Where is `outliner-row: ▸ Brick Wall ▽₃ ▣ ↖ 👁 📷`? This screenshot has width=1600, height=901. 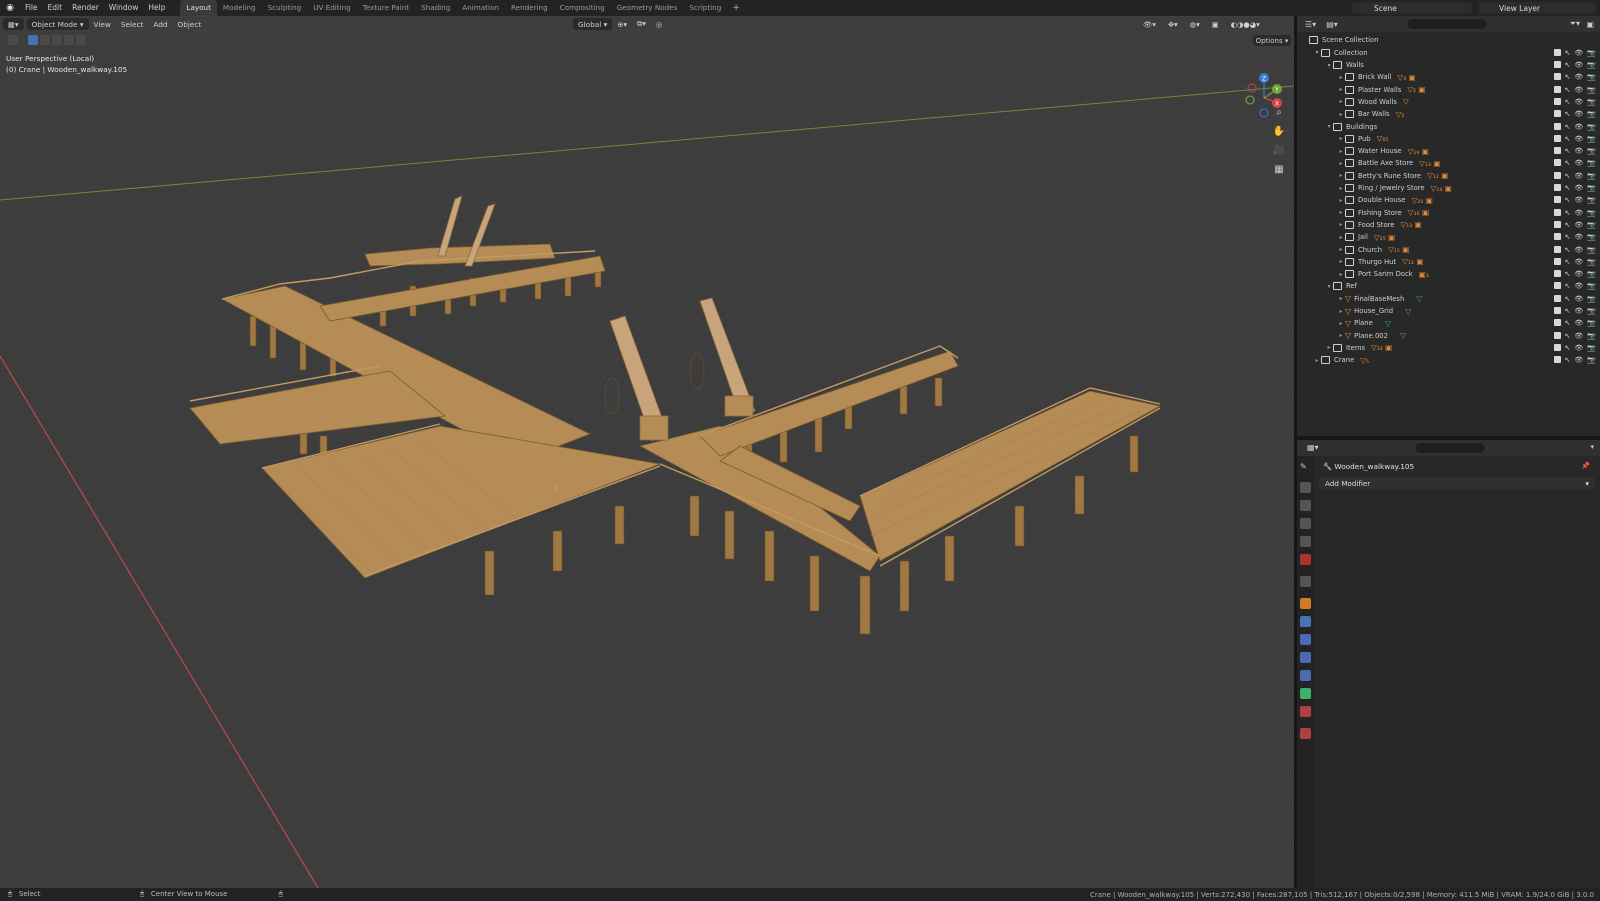 outliner-row: ▸ Brick Wall ▽₃ ▣ ↖ 👁 📷 is located at coordinates (1448, 77).